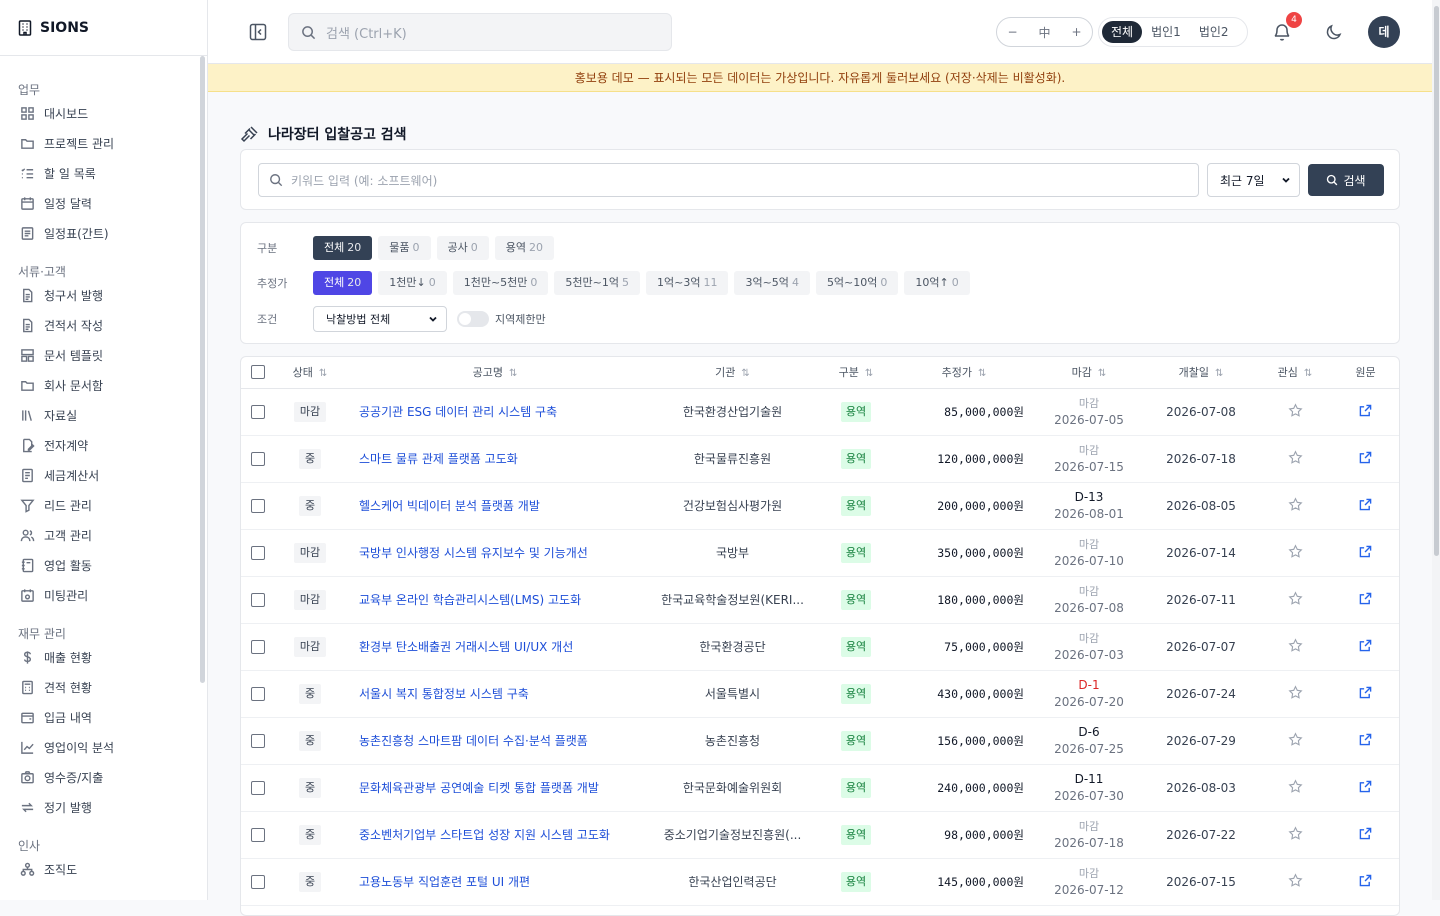 Image resolution: width=1440 pixels, height=916 pixels. I want to click on bid-title-link: 공공기관 ESG 데이터 관리 시스템 구축, so click(495, 412).